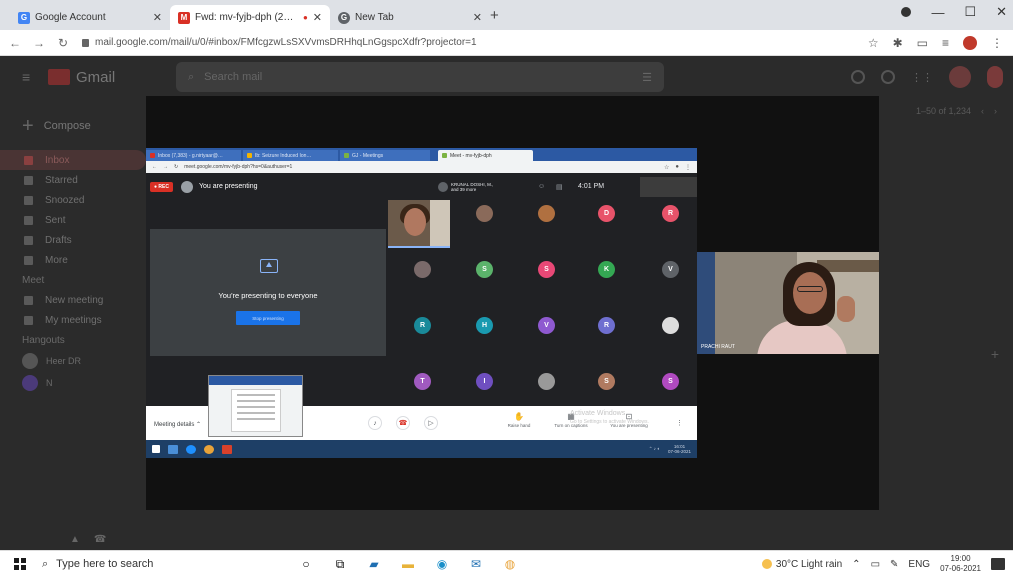 The width and height of the screenshot is (1013, 577). I want to click on gmail-search-input: ⌕ Search mail ☰, so click(420, 77).